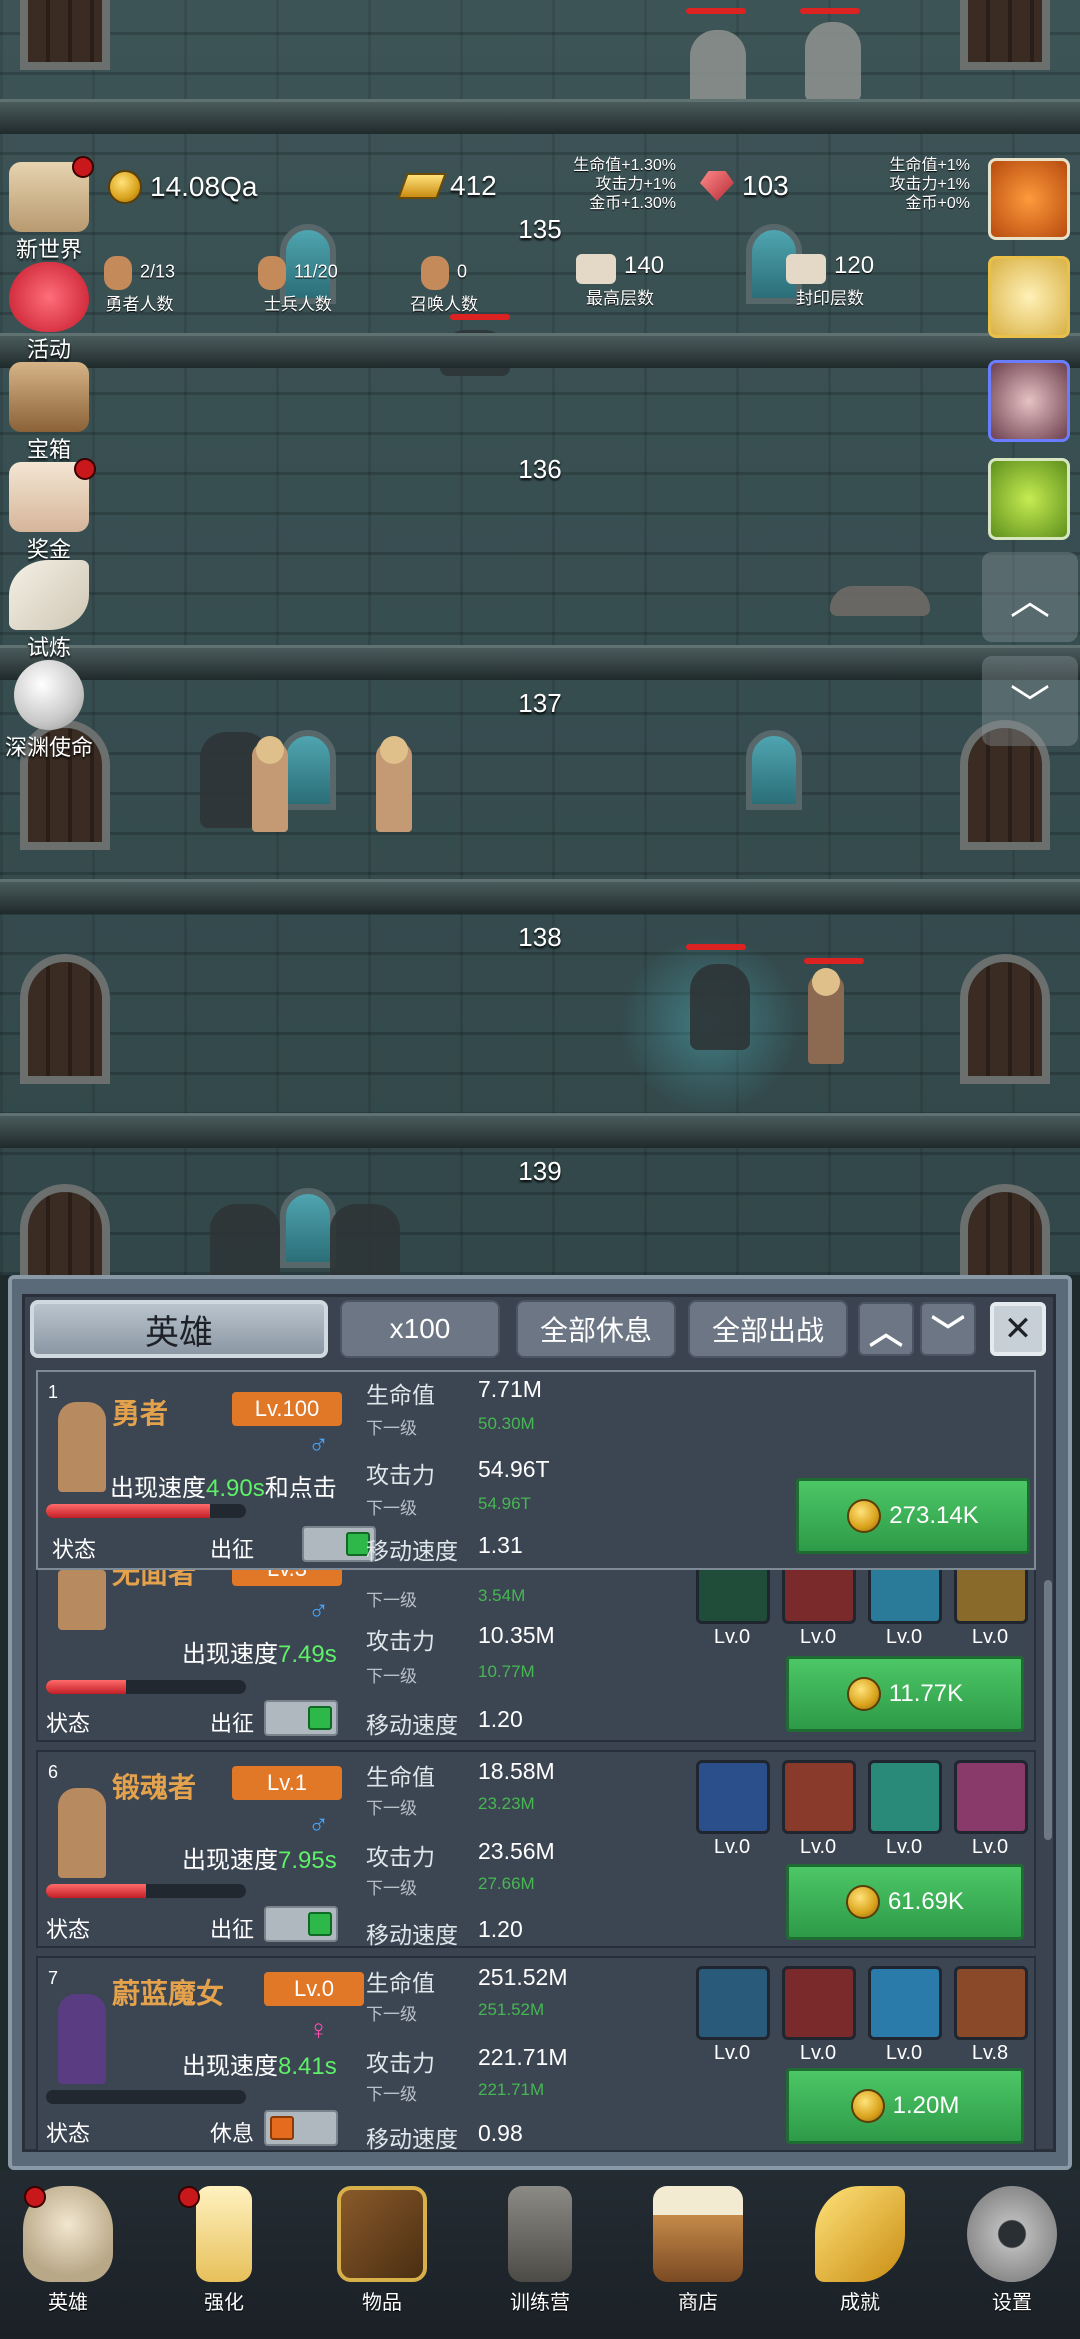  Describe the element at coordinates (620, 280) in the screenshot. I see `highest-floor: 140 最高层数` at that location.